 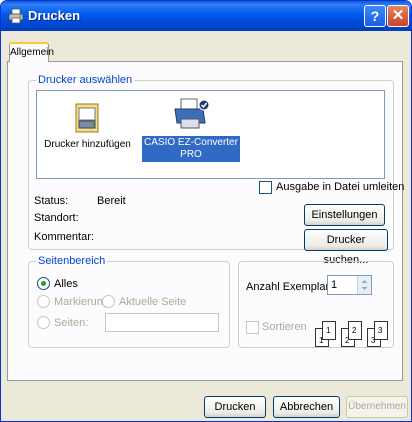 What do you see at coordinates (252, 327) in the screenshot?
I see `collate-checkbox` at bounding box center [252, 327].